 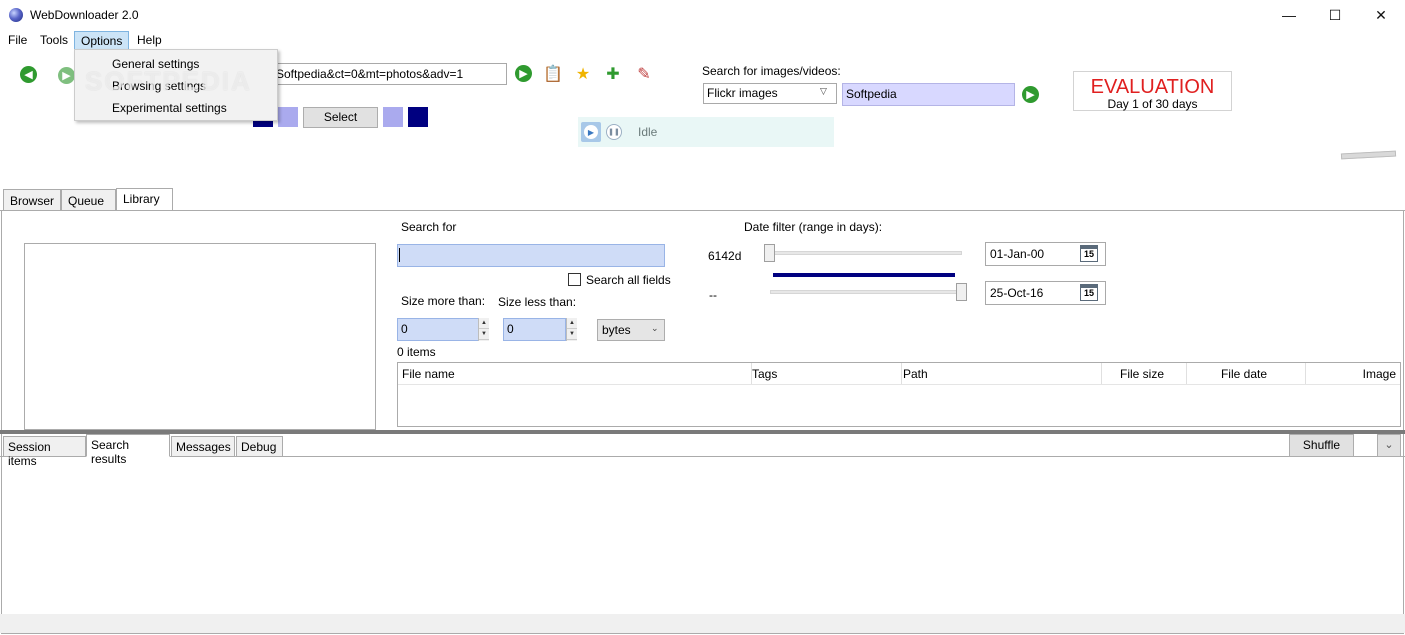 I want to click on status-text: Idle, so click(x=648, y=132).